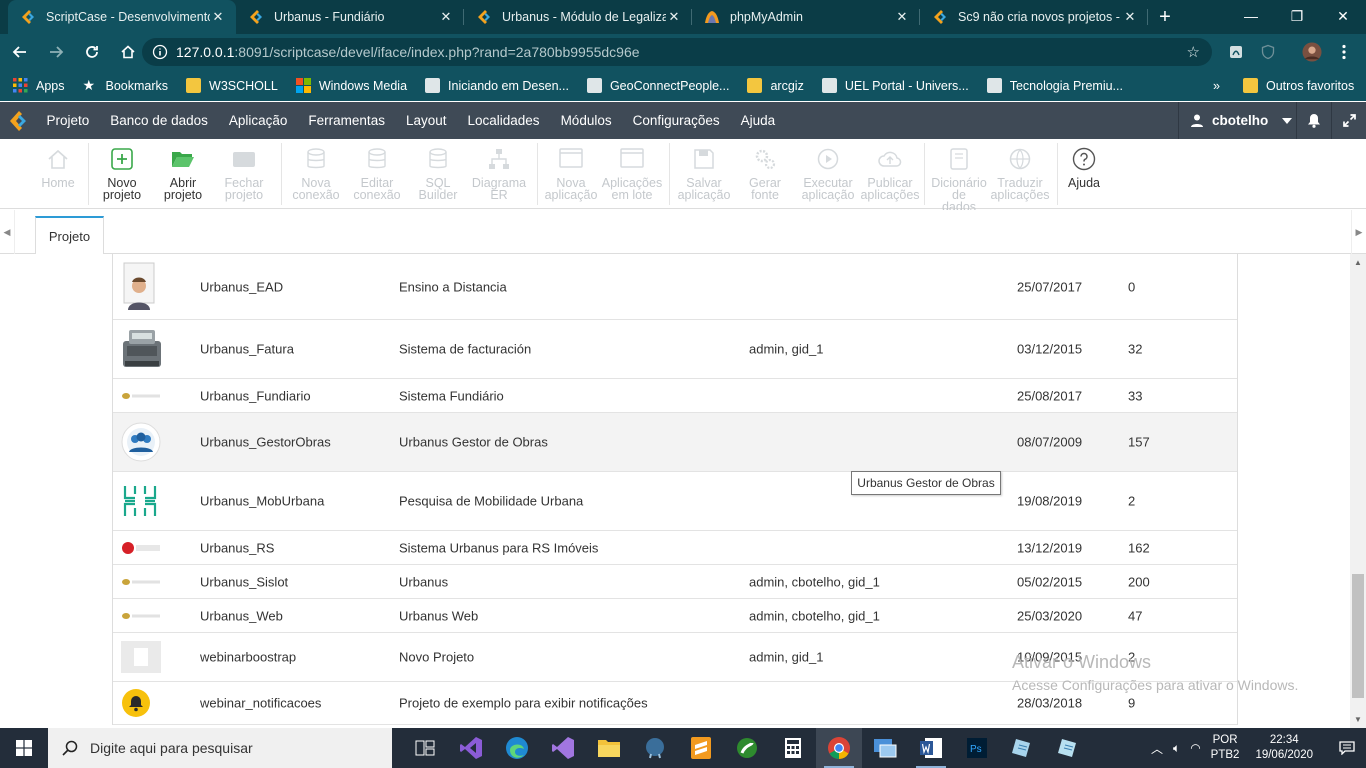  What do you see at coordinates (183, 174) in the screenshot?
I see `toolbar-button-open-folder: Abrir projeto` at bounding box center [183, 174].